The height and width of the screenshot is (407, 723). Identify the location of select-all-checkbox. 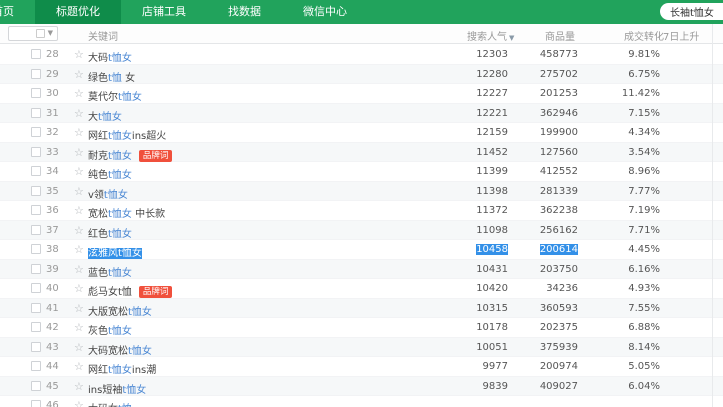
(40, 33).